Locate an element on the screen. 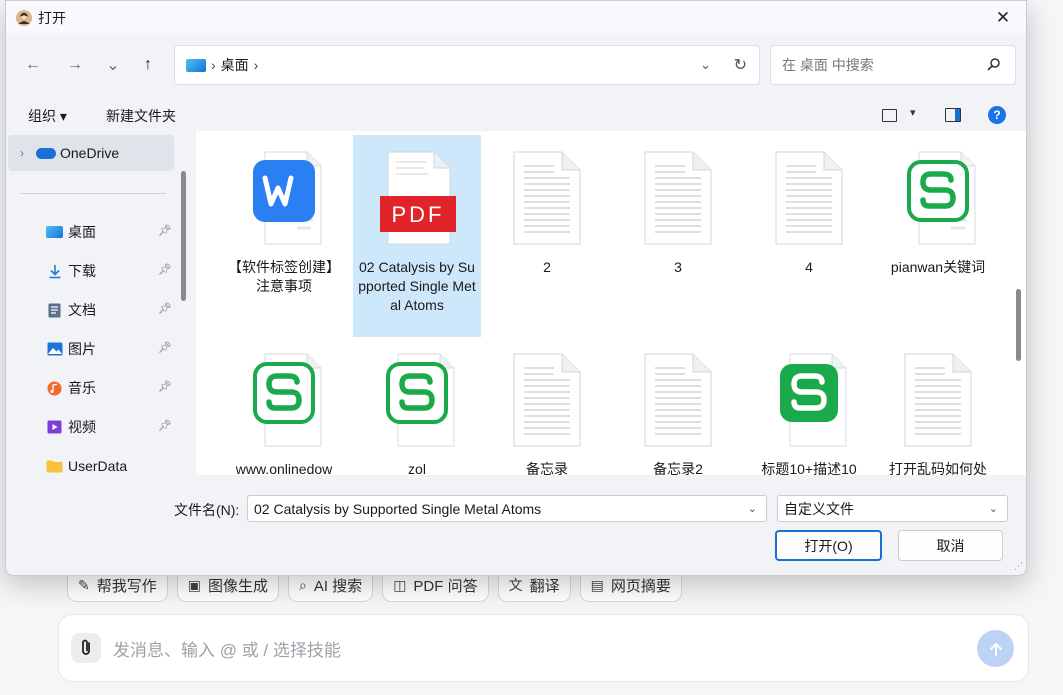 This screenshot has height=695, width=1063. sidebar-item-onedrive: › OneDrive is located at coordinates (91, 153).